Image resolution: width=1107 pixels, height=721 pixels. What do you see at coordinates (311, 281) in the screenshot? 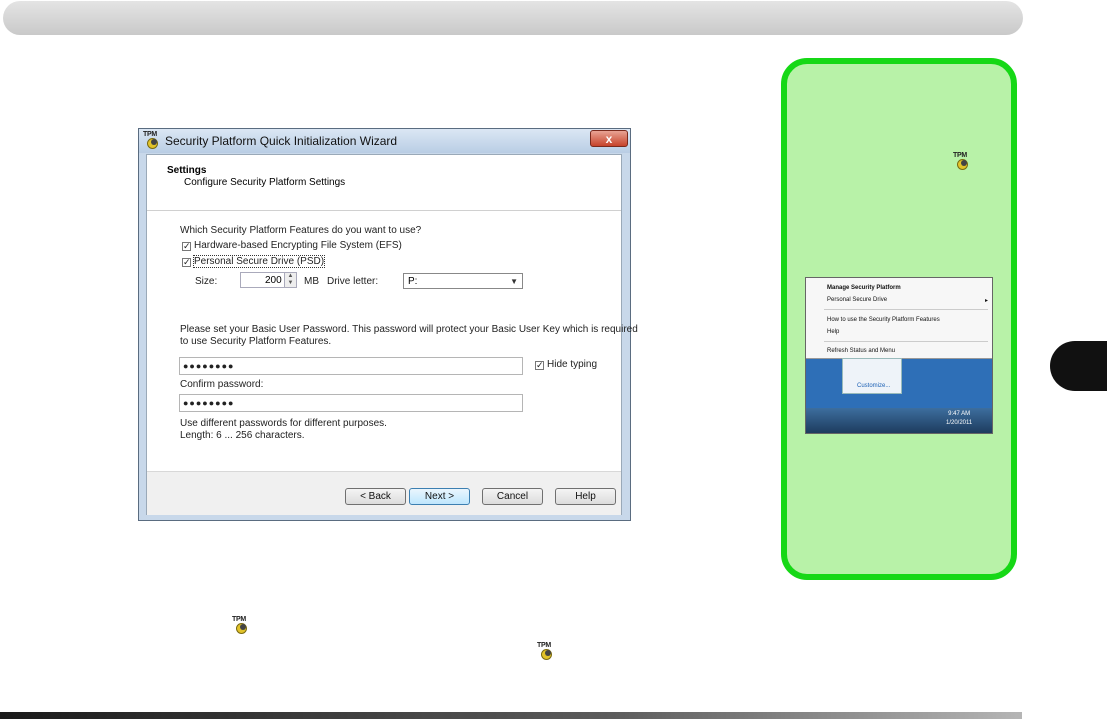
I see `size-unit: MB` at bounding box center [311, 281].